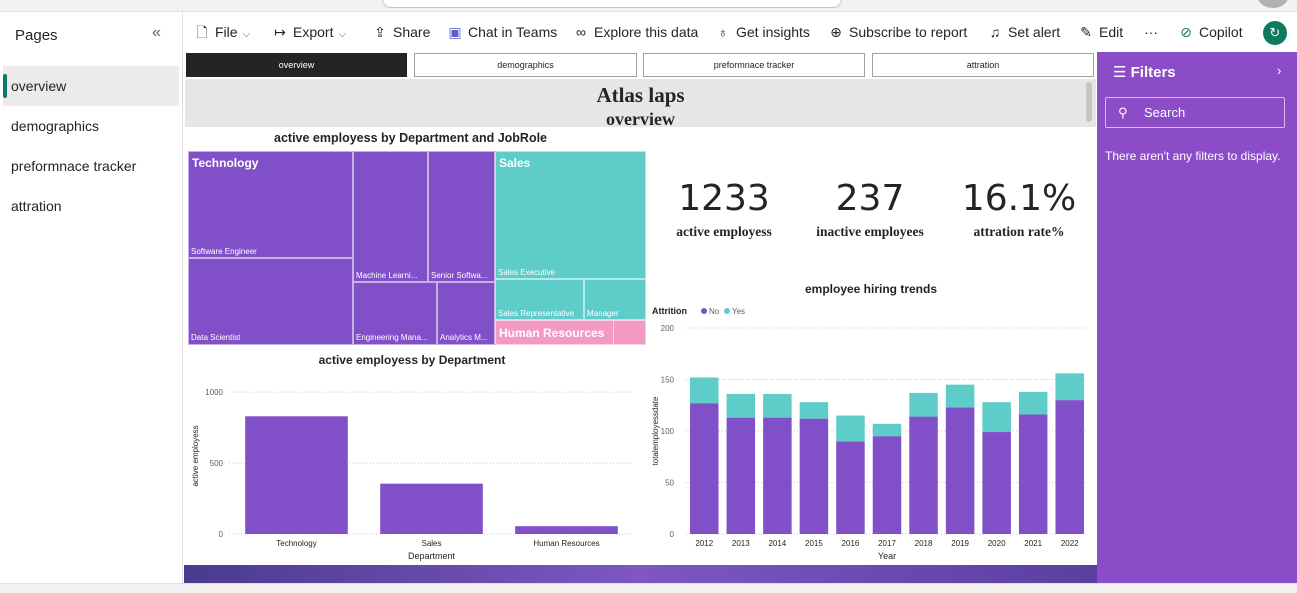 The image size is (1297, 593). I want to click on chat-in-teams-button: ▣ Chat in Teams, so click(502, 32).